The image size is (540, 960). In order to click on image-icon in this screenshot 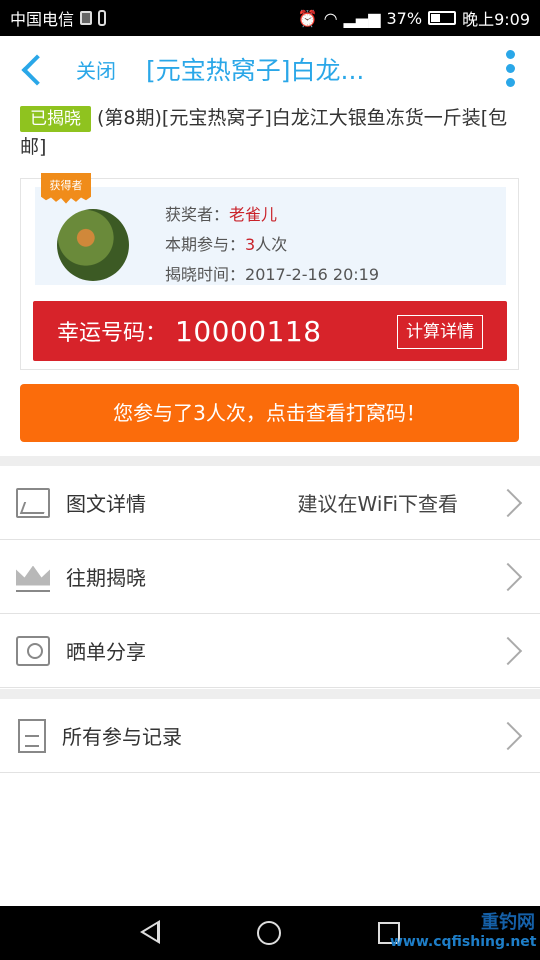, I will do `click(33, 502)`.